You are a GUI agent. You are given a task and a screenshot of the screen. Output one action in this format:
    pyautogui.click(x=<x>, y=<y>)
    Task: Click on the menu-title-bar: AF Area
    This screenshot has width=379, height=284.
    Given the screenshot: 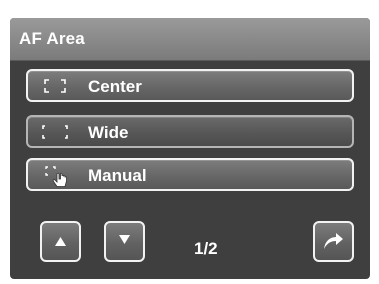 What is the action you would take?
    pyautogui.click(x=190, y=39)
    